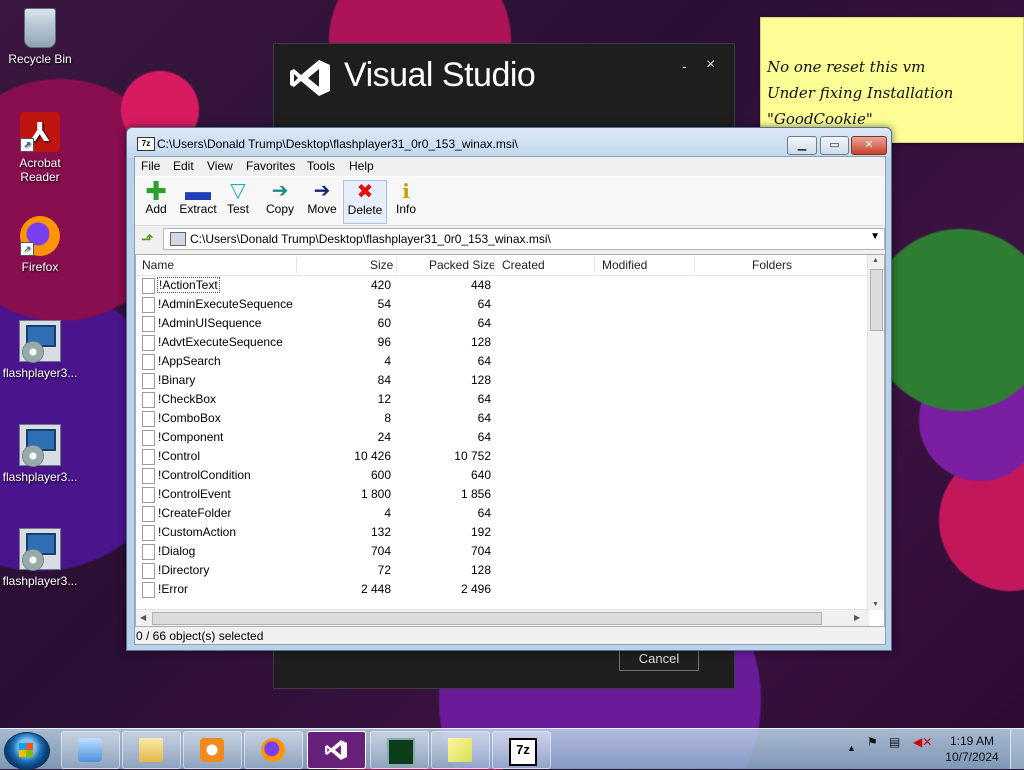 This screenshot has height=770, width=1024. Describe the element at coordinates (150, 166) in the screenshot. I see `menu-file: File` at that location.